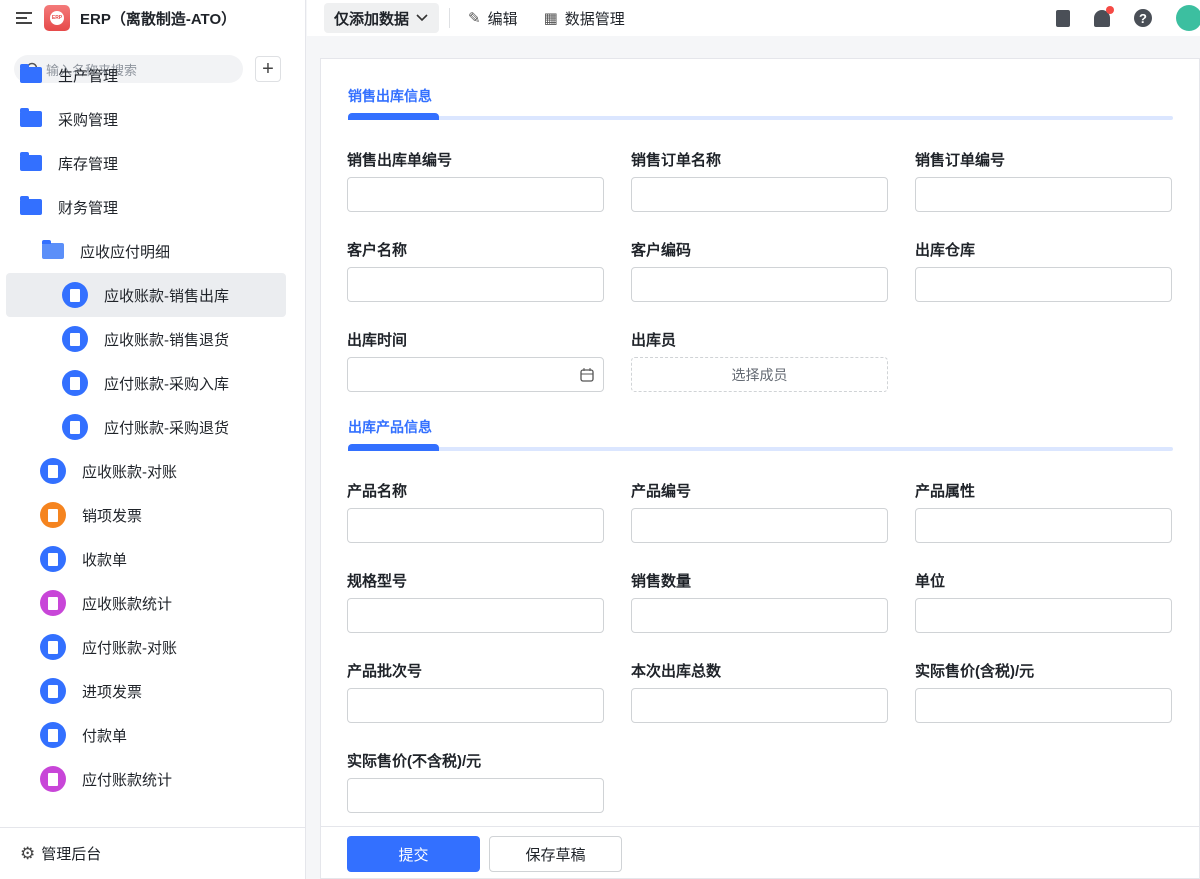  Describe the element at coordinates (385, 671) in the screenshot. I see `field-label: 产品批次号` at that location.